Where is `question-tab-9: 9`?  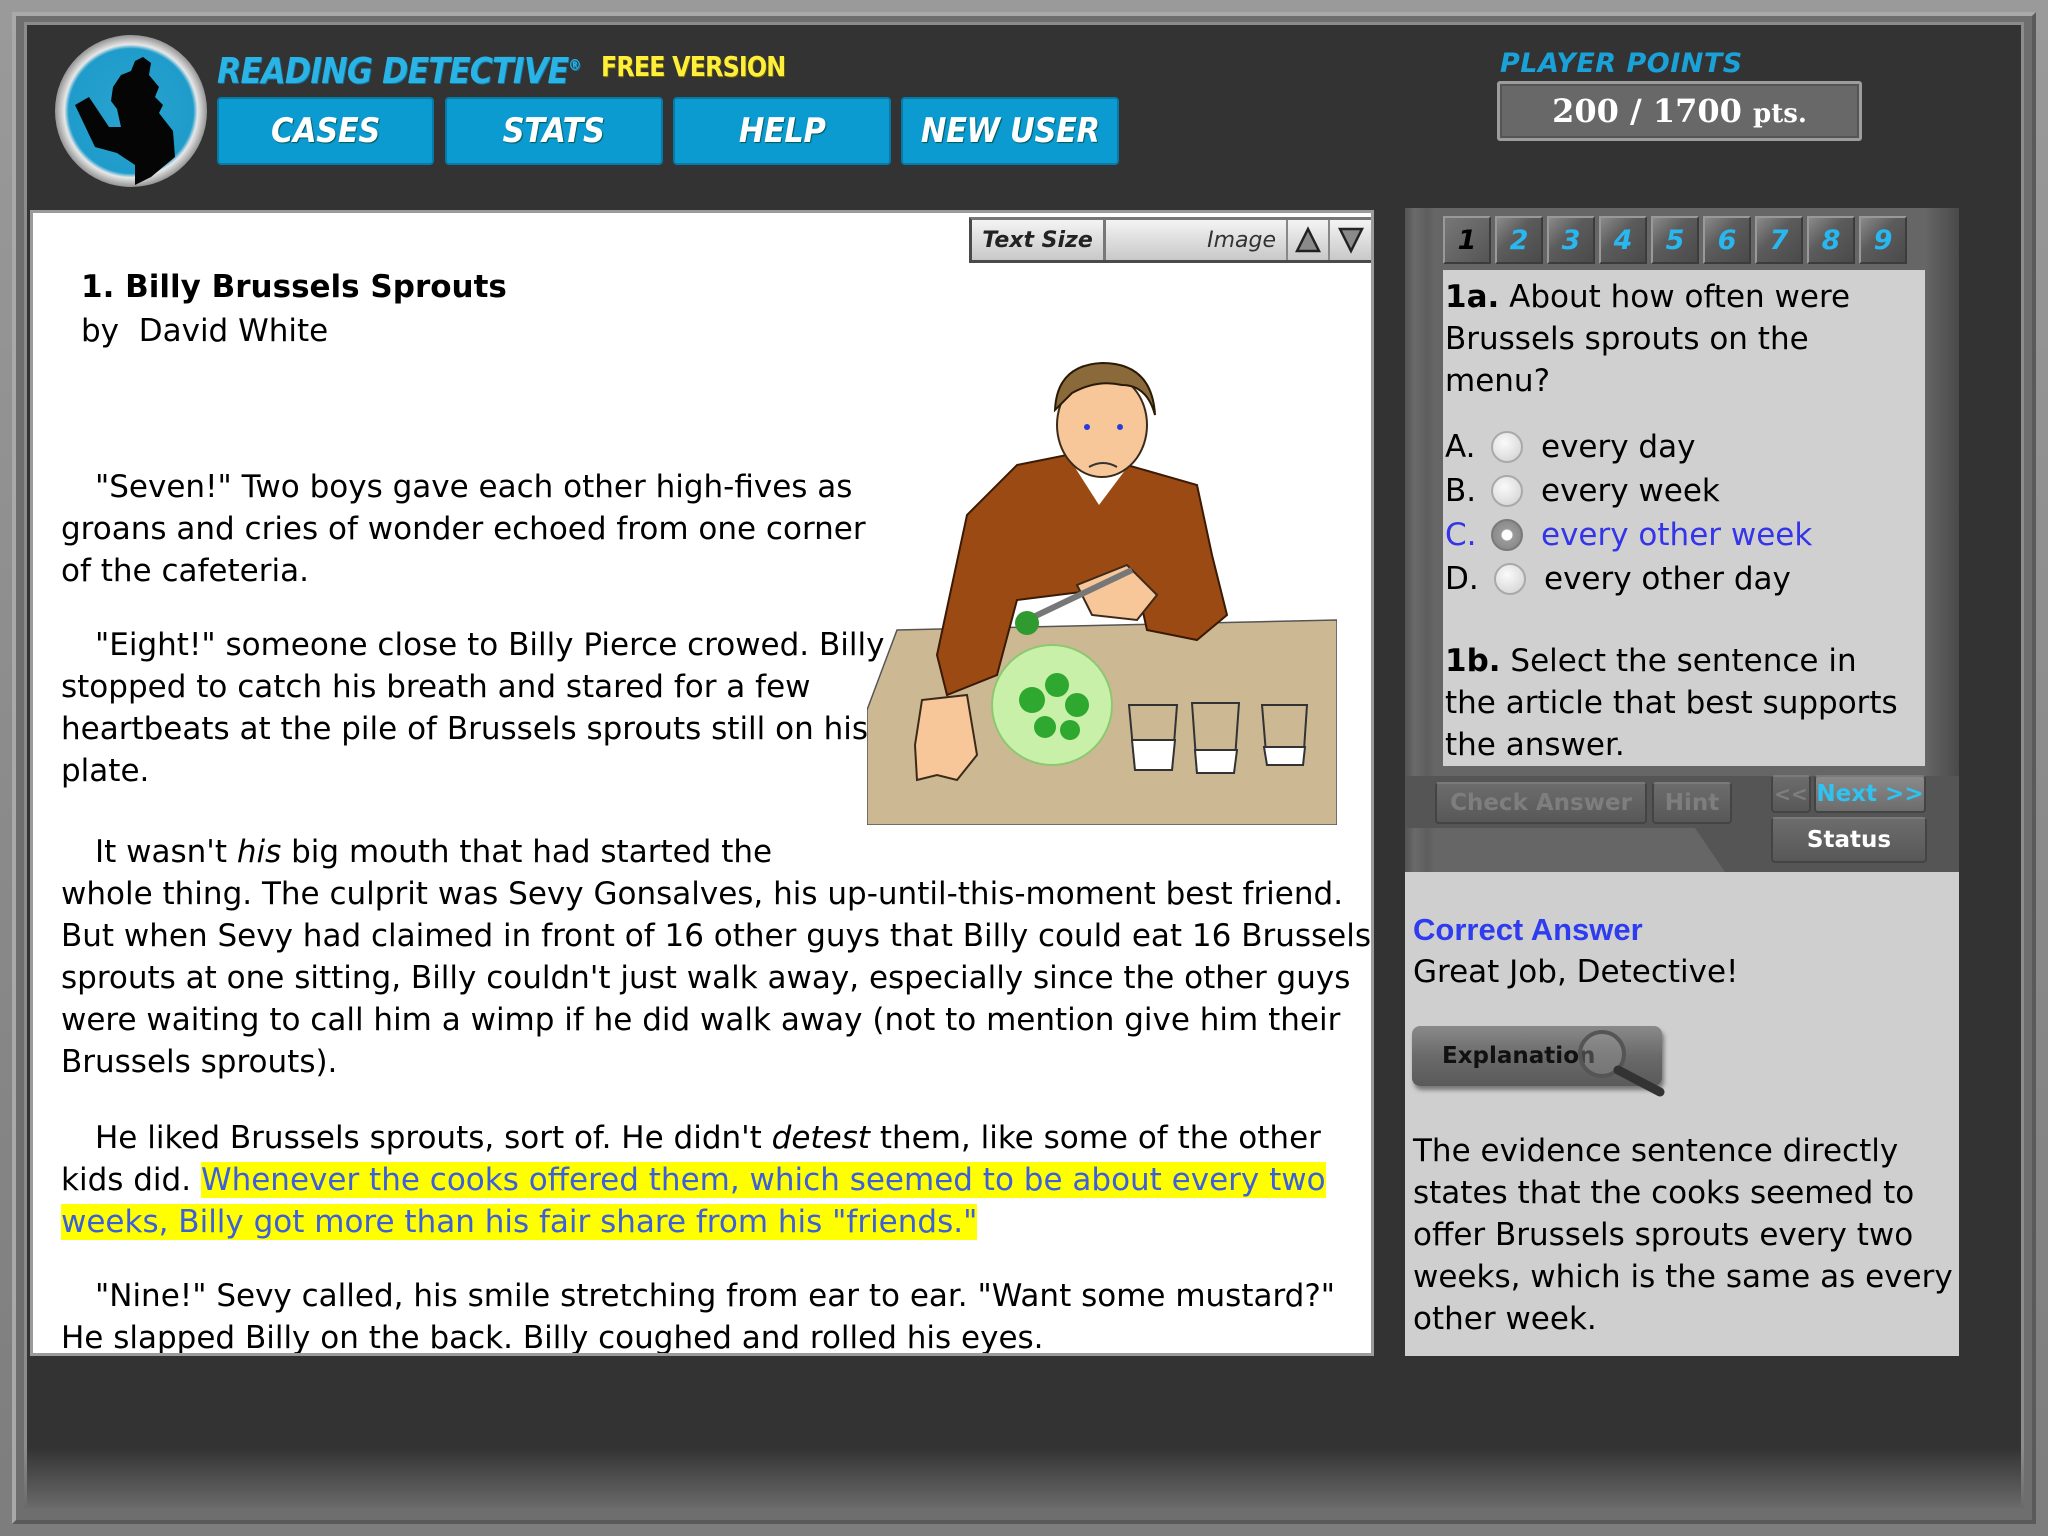
question-tab-9: 9 is located at coordinates (1883, 240).